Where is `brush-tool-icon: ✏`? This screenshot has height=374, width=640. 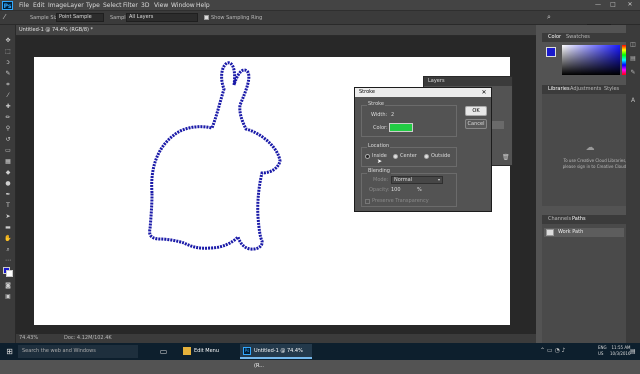
brush-tool-icon: ✏ is located at coordinates (8, 118).